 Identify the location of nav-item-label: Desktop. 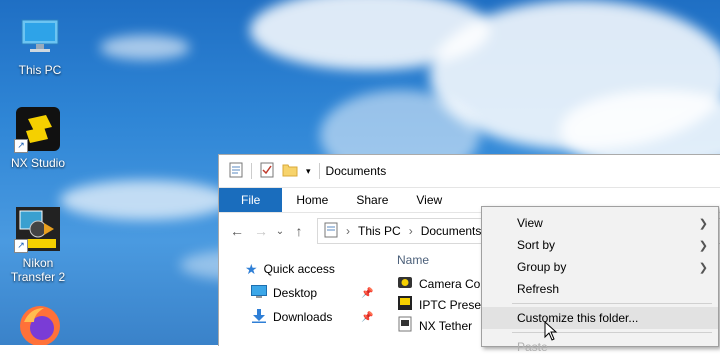
(295, 293).